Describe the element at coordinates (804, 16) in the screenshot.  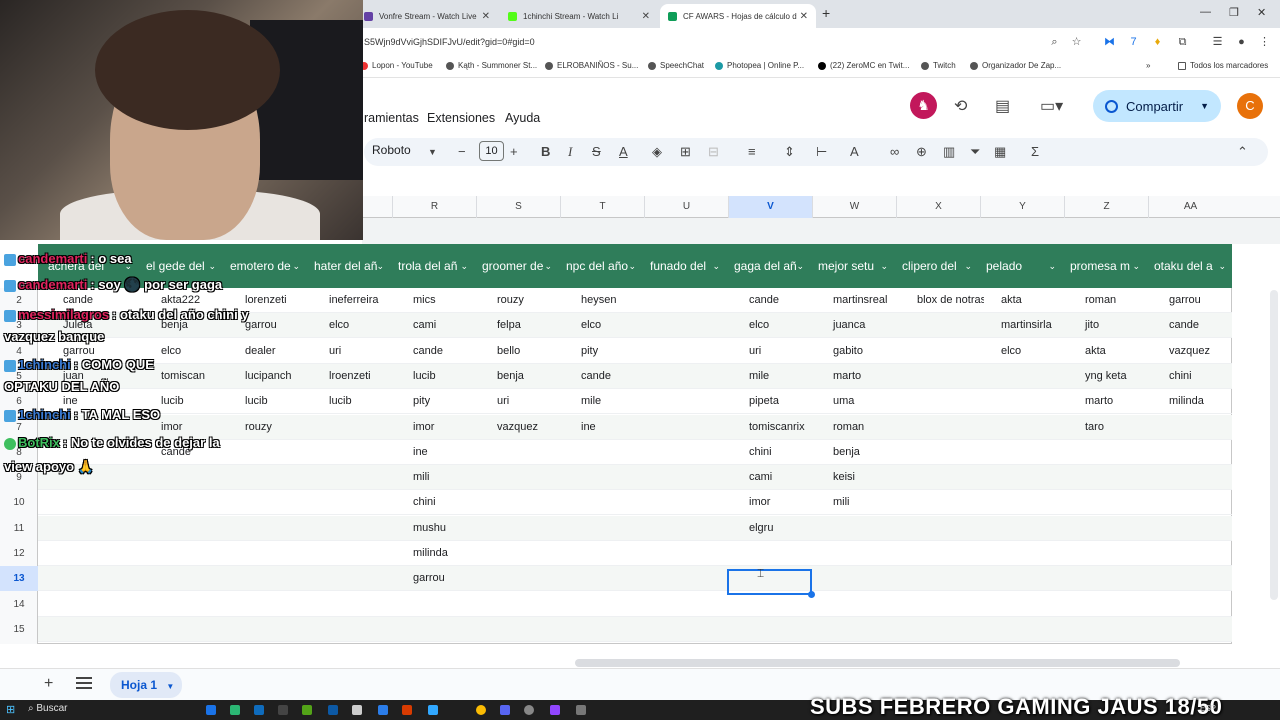
I see `close-tab-icon: ✕` at that location.